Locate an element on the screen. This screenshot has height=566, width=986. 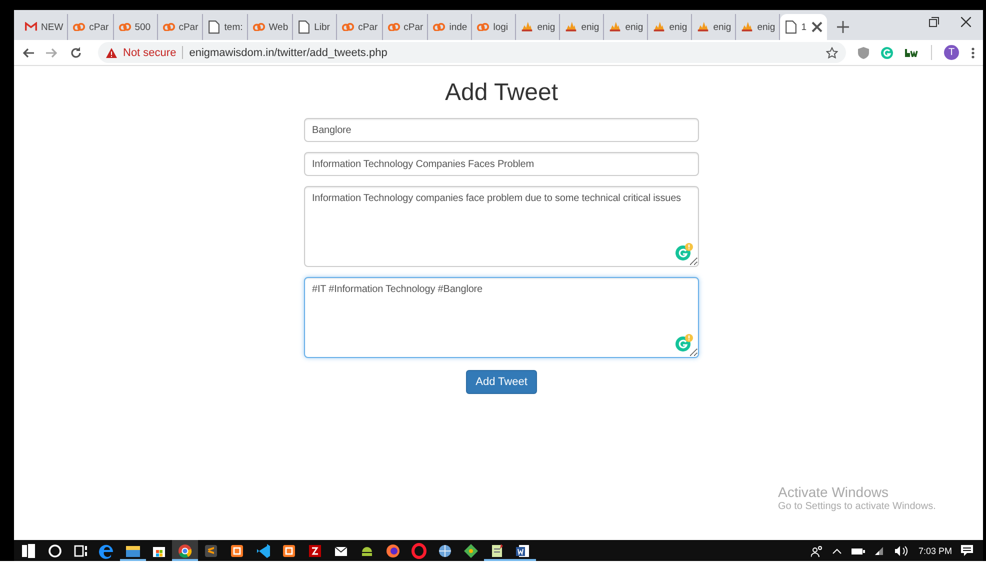
url-text: enigmawisdom.in/twitter/add_tweets.php is located at coordinates (288, 52).